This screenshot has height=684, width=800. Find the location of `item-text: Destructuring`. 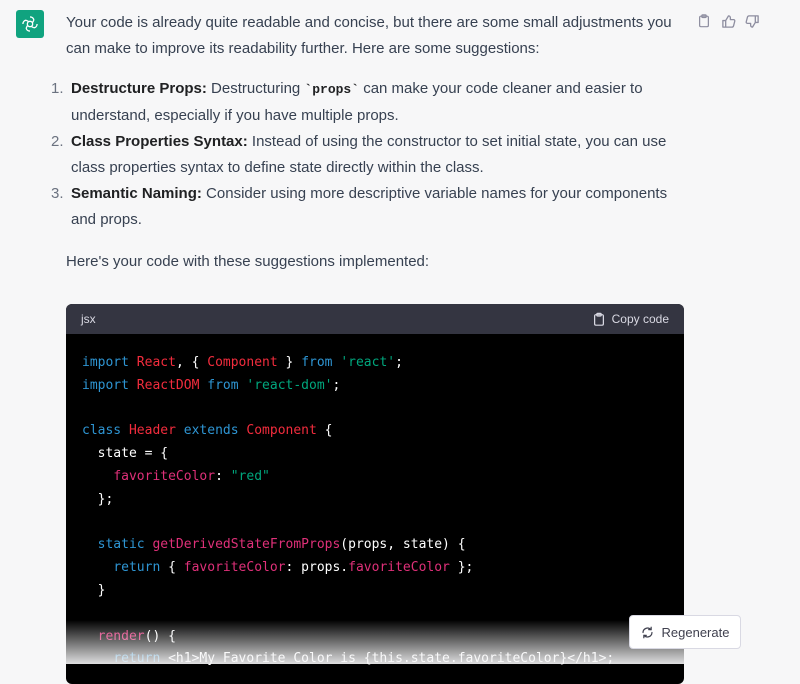

item-text: Destructuring is located at coordinates (258, 88).